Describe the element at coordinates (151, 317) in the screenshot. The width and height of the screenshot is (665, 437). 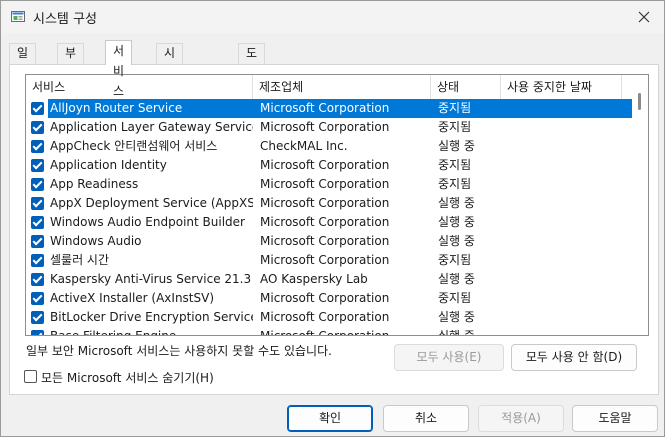
I see `service-name: BitLocker Drive Encryption Service` at that location.